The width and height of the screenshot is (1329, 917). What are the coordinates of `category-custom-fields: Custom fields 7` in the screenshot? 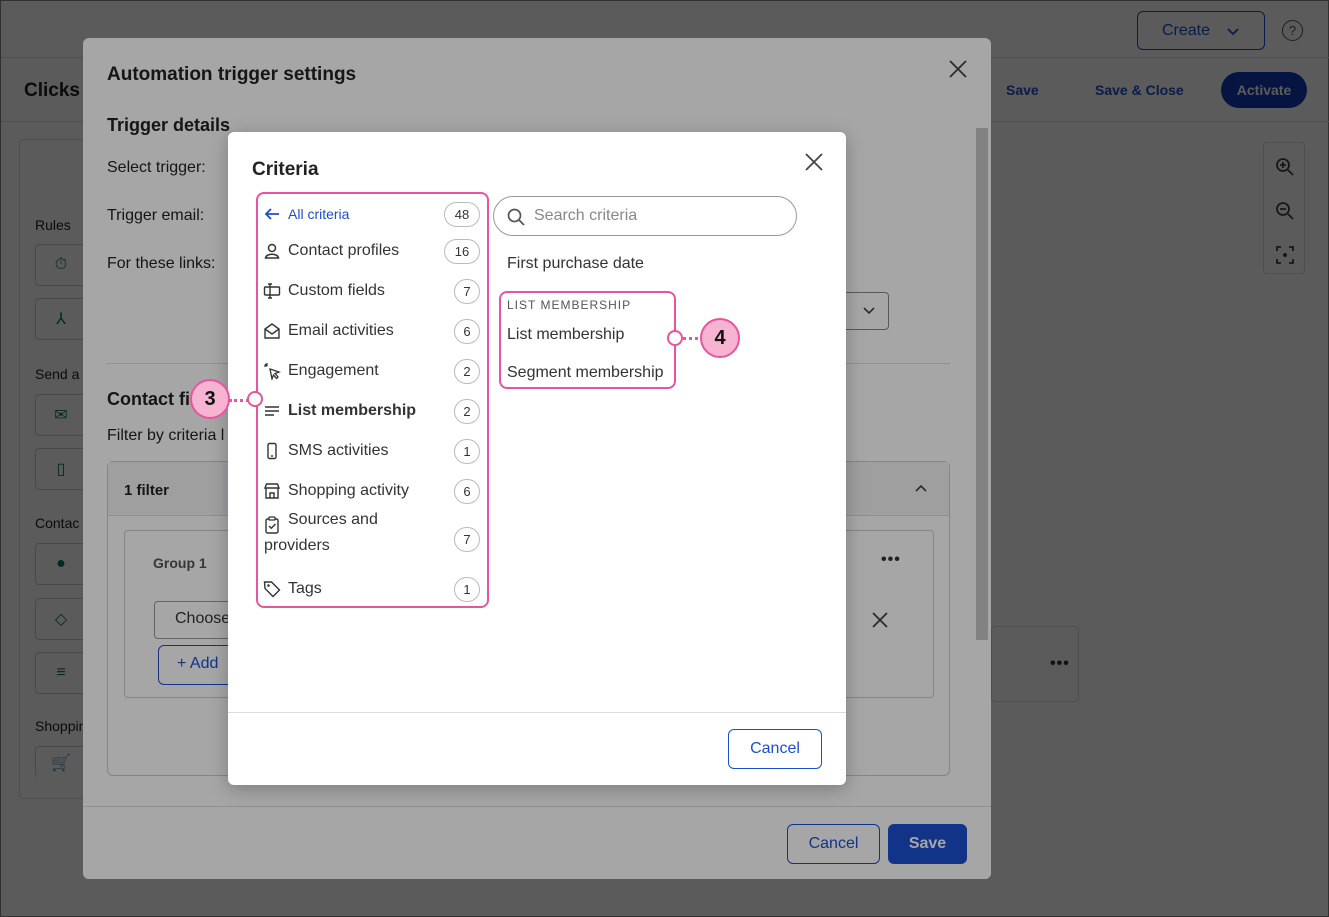 It's located at (372, 291).